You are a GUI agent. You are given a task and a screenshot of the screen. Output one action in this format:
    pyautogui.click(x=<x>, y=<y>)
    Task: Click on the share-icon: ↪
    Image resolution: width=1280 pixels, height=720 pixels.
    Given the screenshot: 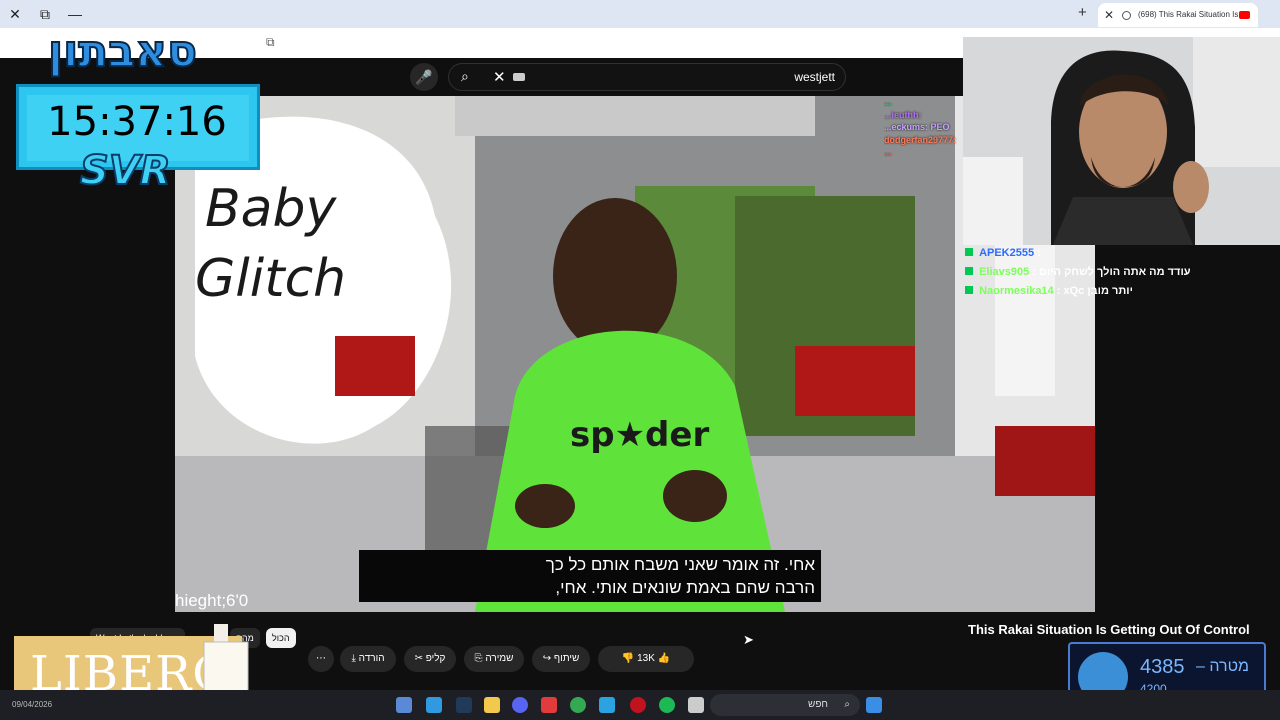 What is the action you would take?
    pyautogui.click(x=548, y=658)
    